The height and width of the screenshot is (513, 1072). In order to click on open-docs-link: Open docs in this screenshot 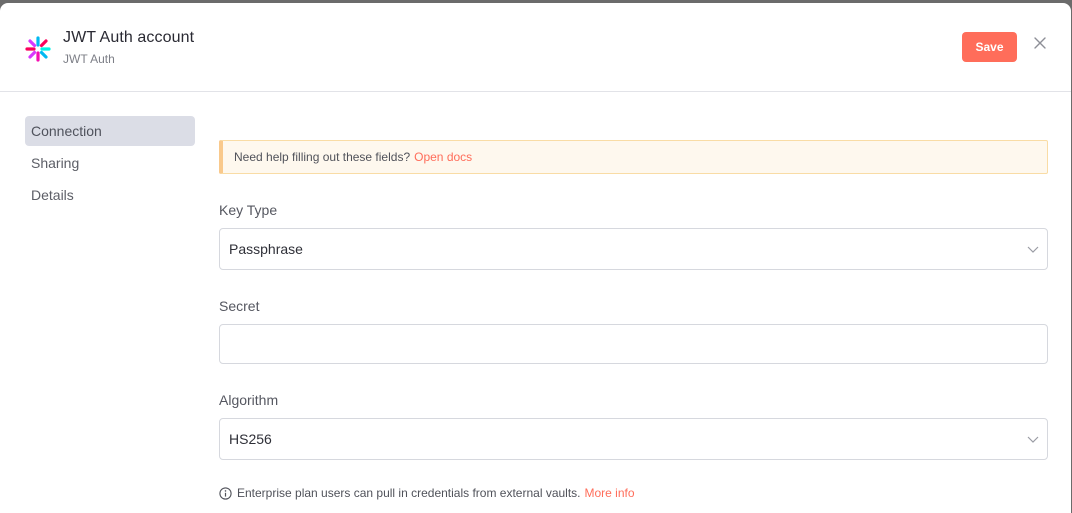, I will do `click(443, 157)`.